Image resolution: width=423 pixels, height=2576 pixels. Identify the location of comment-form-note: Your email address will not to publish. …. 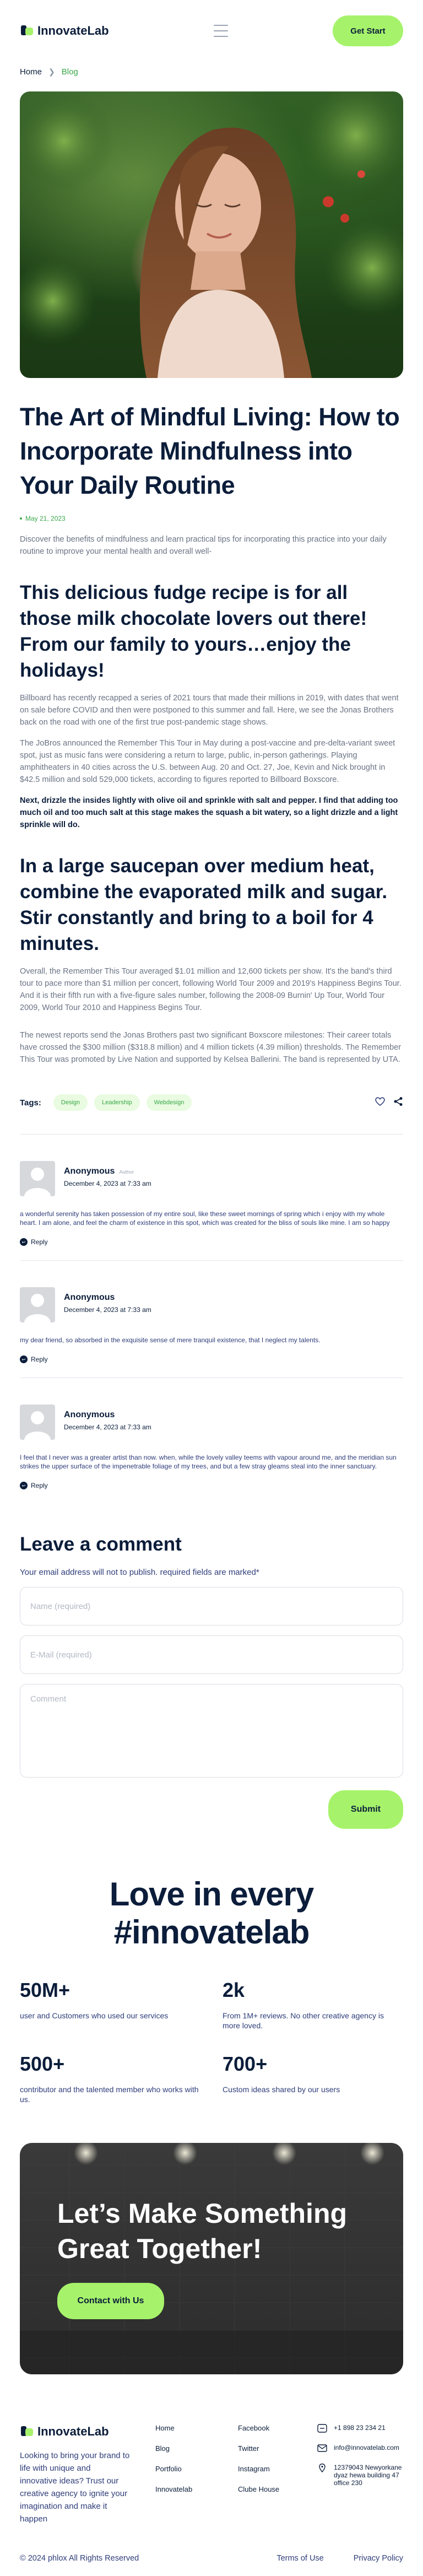
(139, 1573).